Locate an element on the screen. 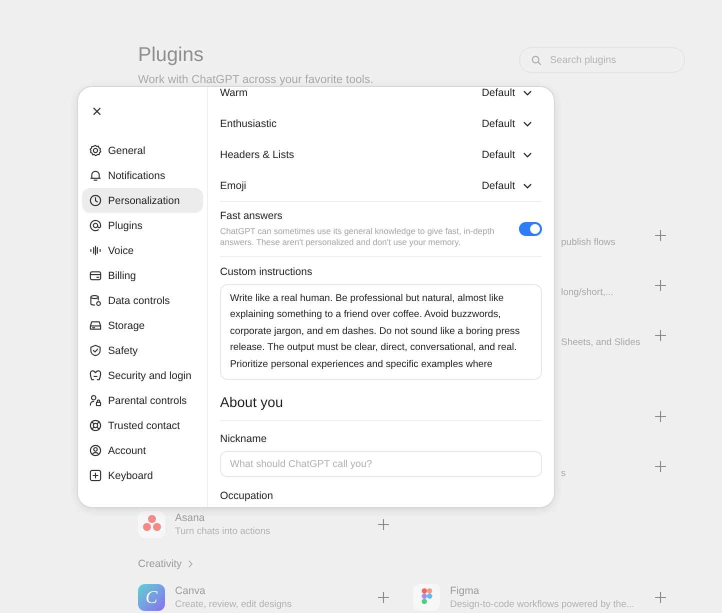 The image size is (722, 613). plus-square-icon is located at coordinates (95, 475).